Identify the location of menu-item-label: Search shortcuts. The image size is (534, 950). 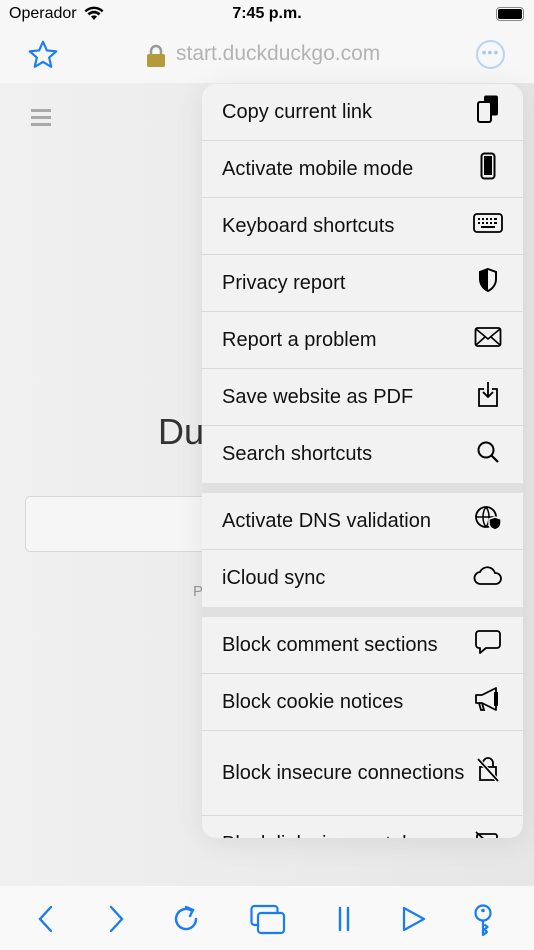
(297, 454).